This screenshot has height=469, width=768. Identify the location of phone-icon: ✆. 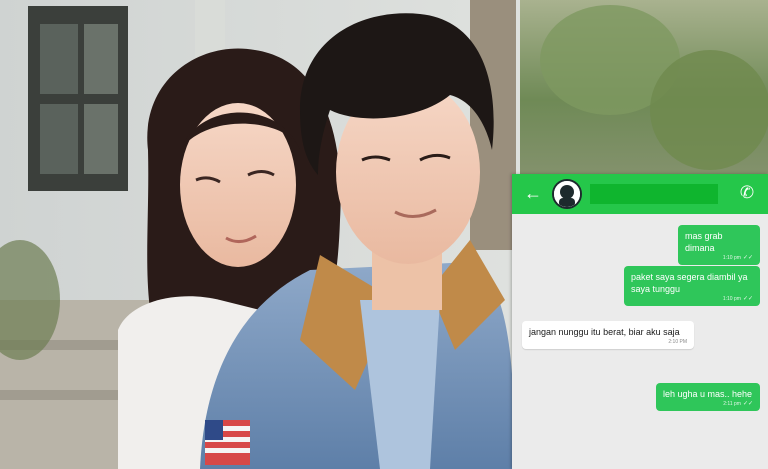
(747, 193).